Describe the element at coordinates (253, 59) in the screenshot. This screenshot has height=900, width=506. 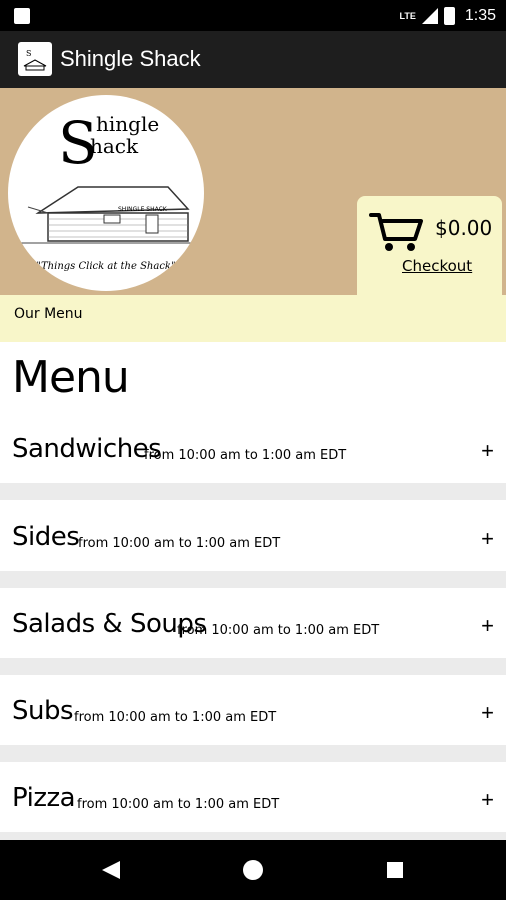
I see `app-bar: S Shingle Shack` at that location.